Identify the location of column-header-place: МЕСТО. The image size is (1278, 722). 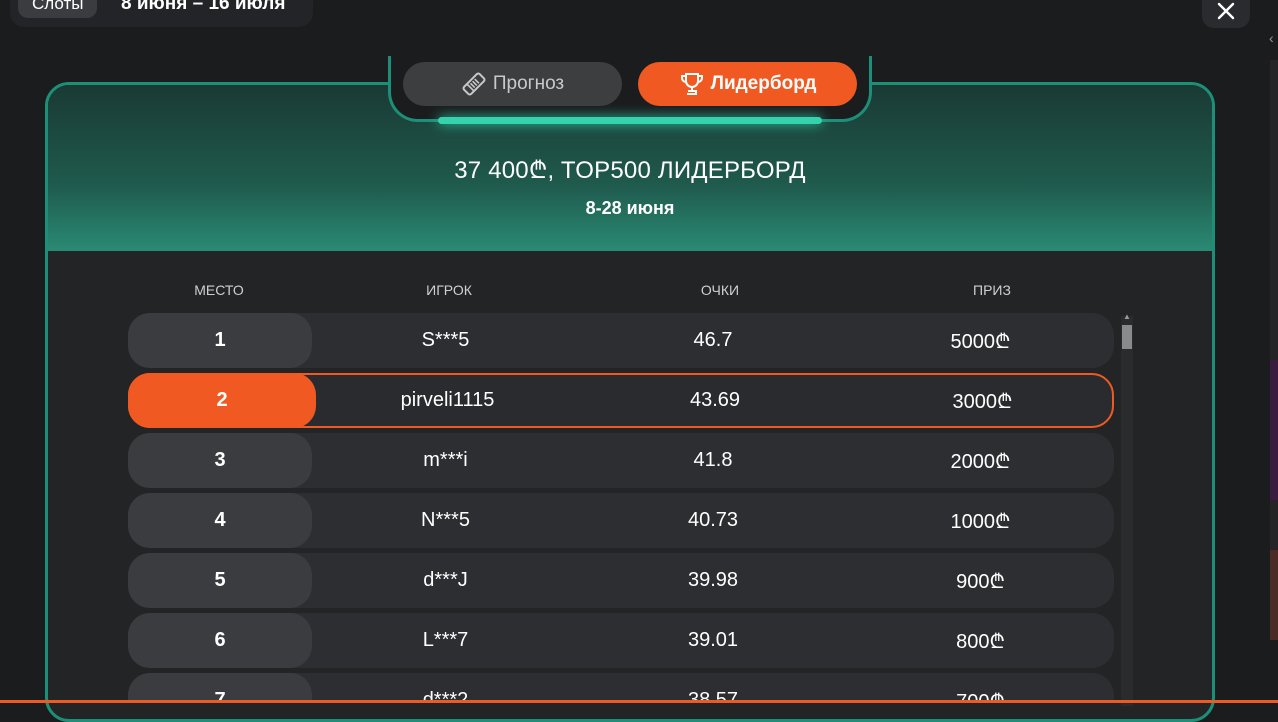
(219, 290).